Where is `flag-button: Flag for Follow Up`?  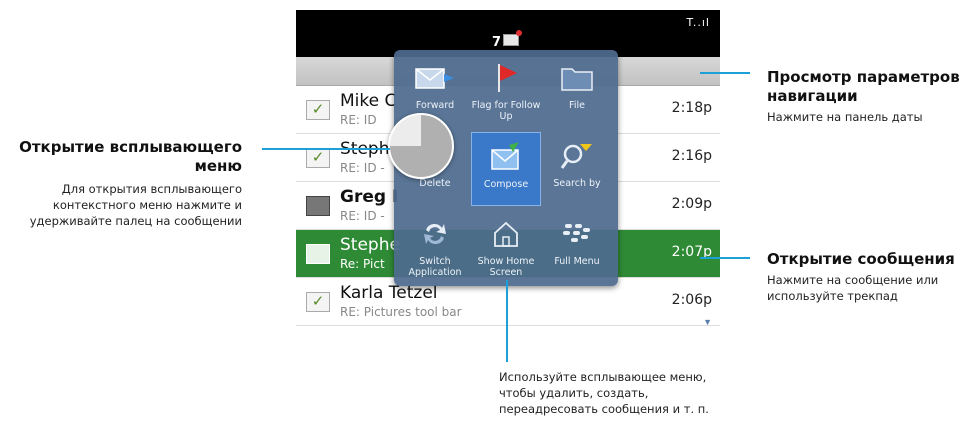
flag-button: Flag for Follow Up is located at coordinates (506, 91).